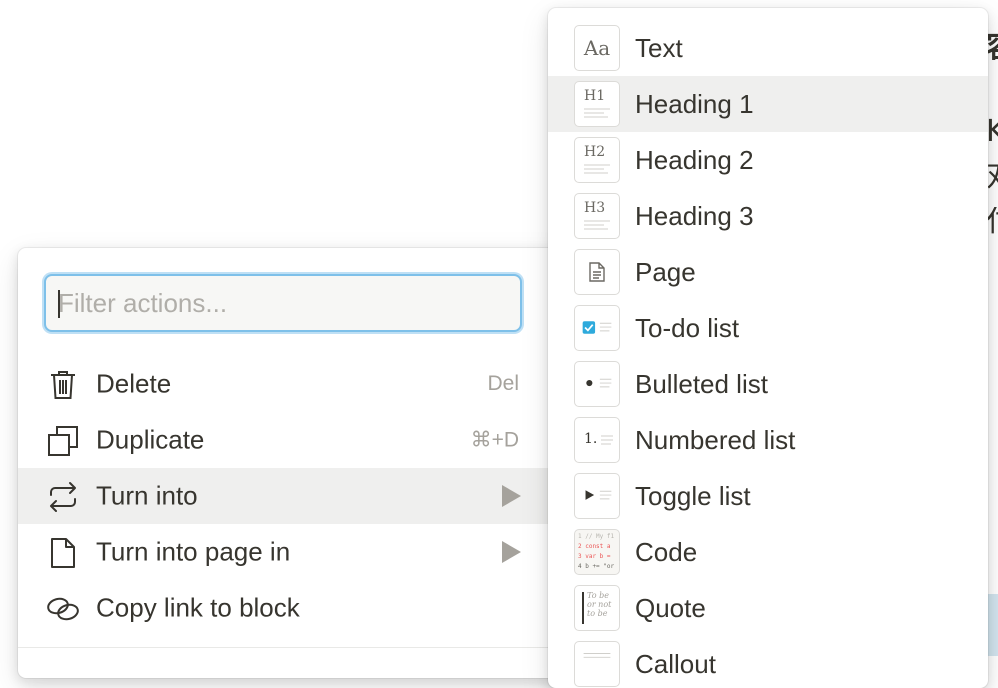 Image resolution: width=998 pixels, height=688 pixels. I want to click on link-icon, so click(63, 609).